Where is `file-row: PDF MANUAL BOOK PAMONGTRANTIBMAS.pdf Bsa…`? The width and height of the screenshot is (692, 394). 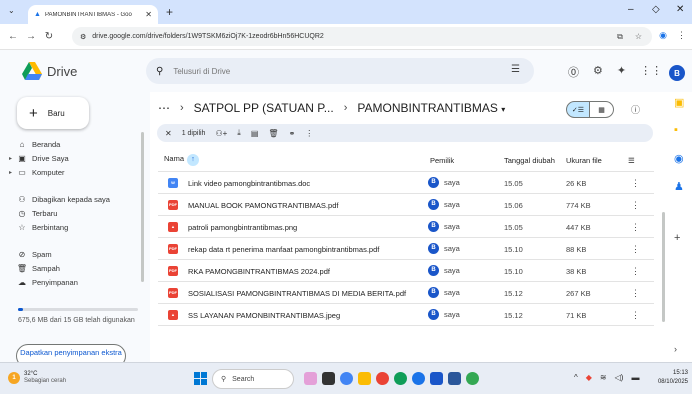 file-row: PDF MANUAL BOOK PAMONGTRANTIBMAS.pdf Bsa… is located at coordinates (406, 205).